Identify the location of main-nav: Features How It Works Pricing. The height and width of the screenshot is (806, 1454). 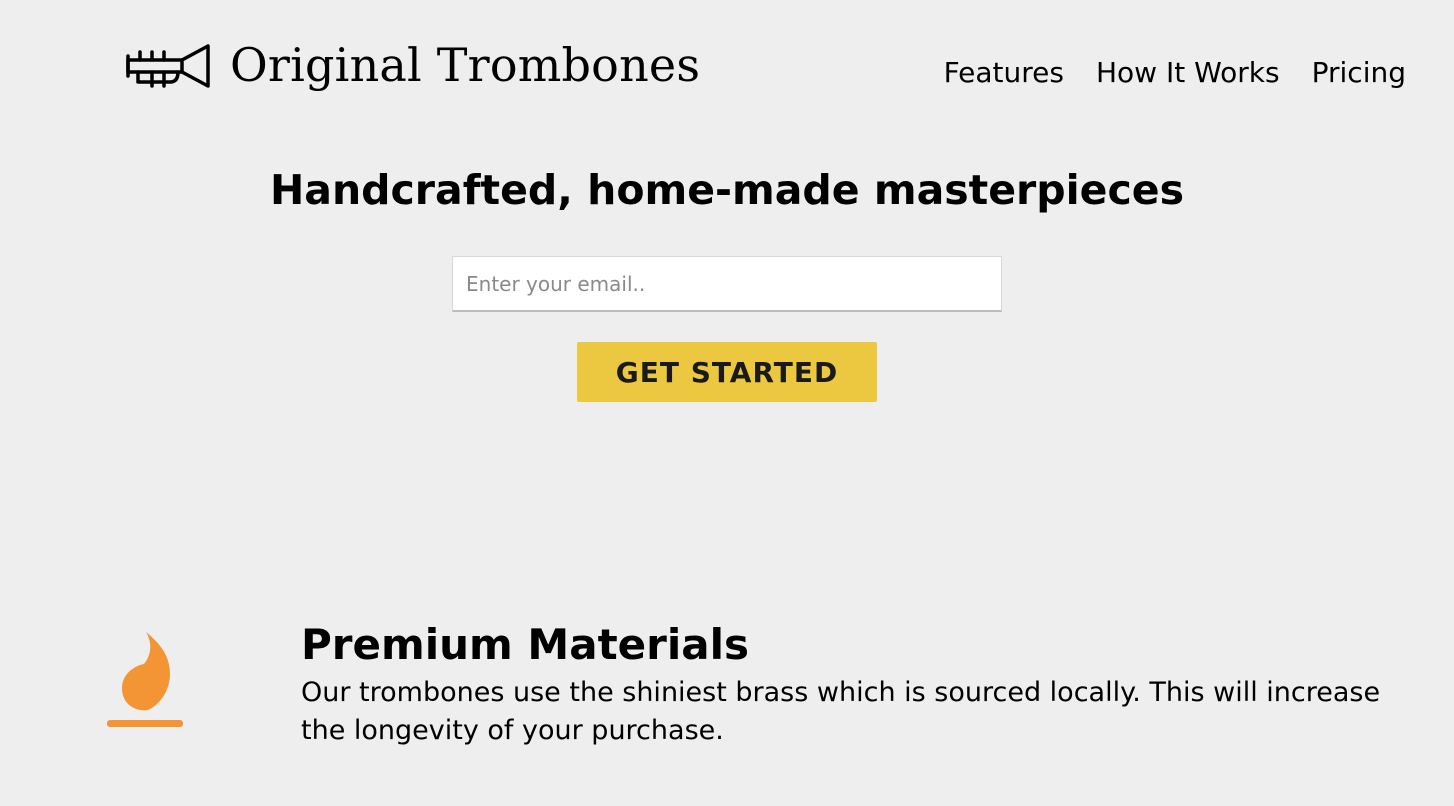
(1175, 72).